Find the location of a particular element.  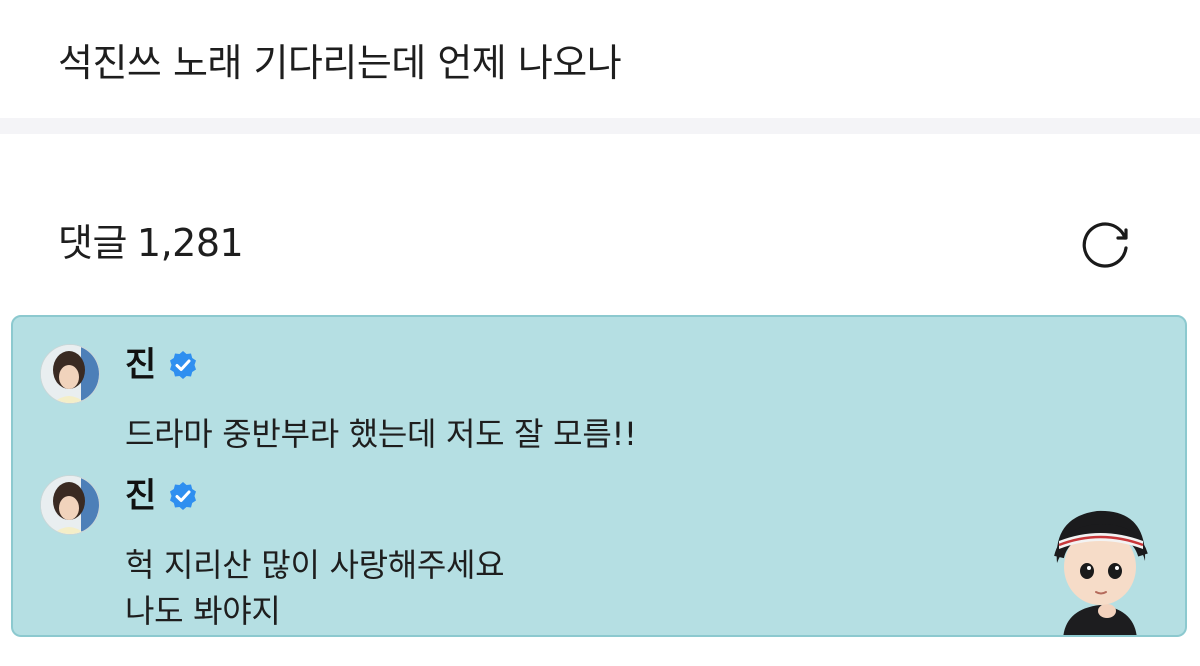

reply-text-line: 드라마 중반부라 했는데 저도 잘 모름!! is located at coordinates (381, 434).